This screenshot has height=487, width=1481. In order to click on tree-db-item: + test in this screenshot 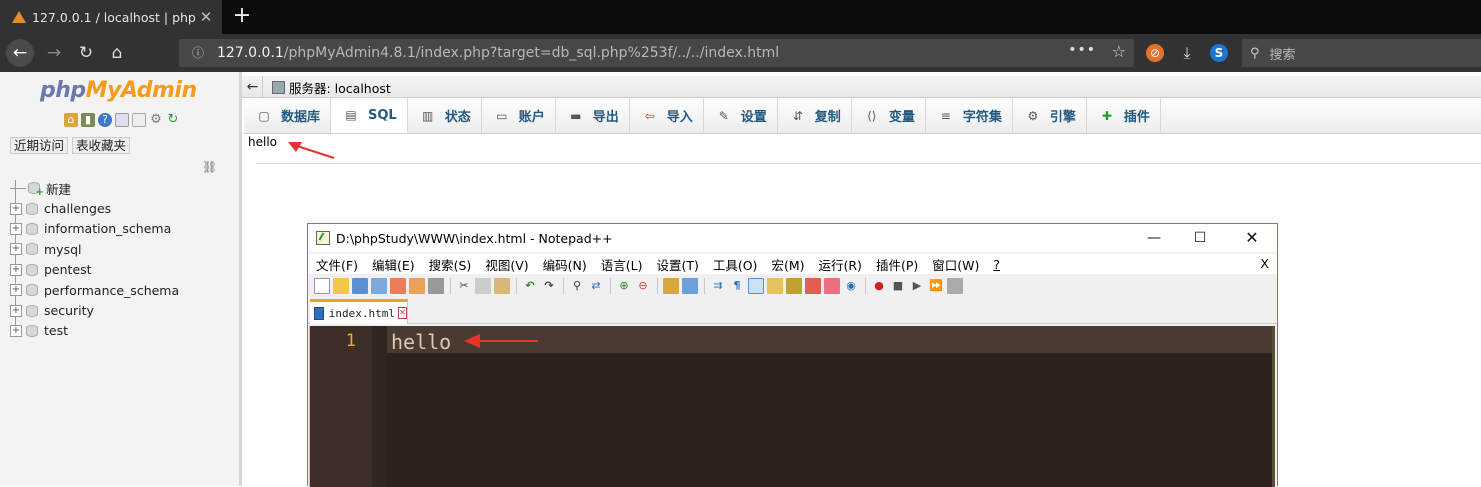, I will do `click(94, 331)`.